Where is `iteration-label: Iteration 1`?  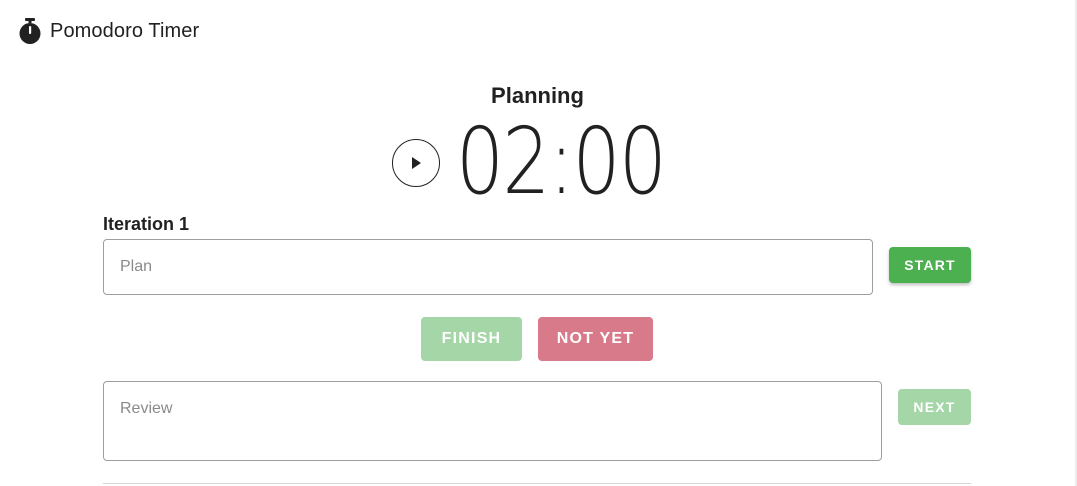 iteration-label: Iteration 1 is located at coordinates (146, 224).